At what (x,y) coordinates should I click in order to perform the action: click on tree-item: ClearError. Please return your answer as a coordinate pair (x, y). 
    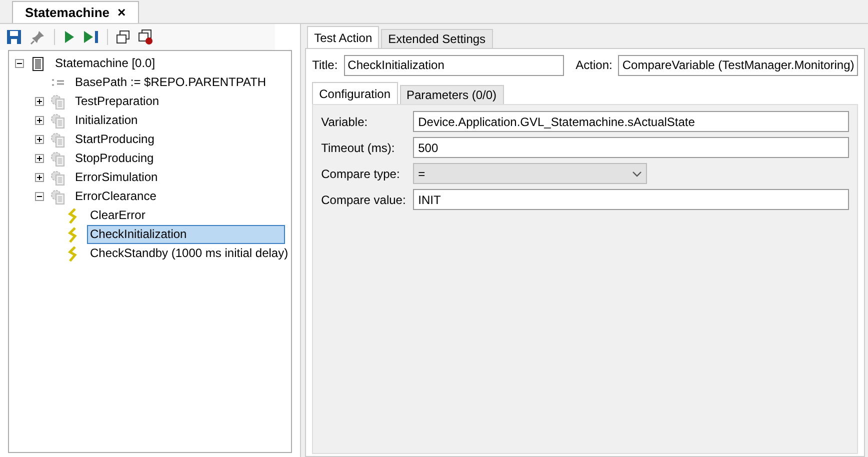
    Looking at the image, I should click on (117, 215).